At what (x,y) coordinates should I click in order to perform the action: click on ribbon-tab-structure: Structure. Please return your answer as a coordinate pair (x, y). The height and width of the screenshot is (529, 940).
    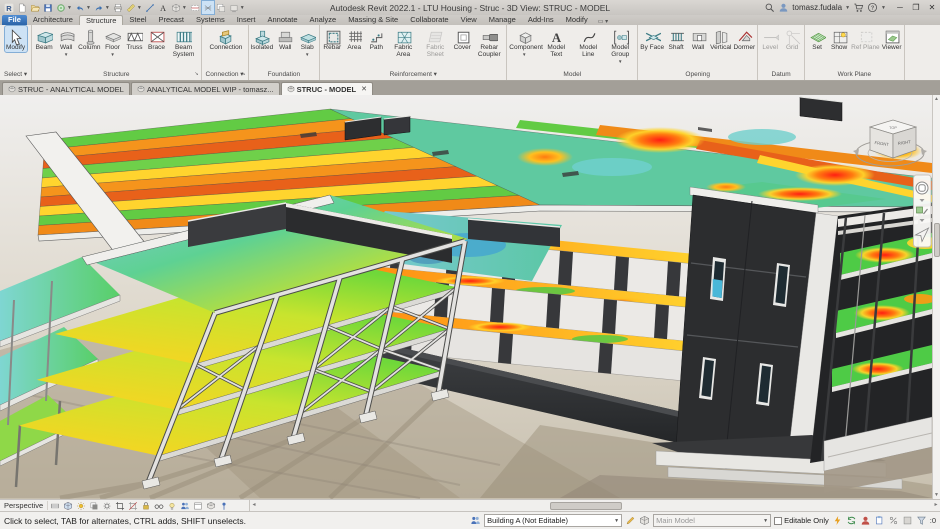
    Looking at the image, I should click on (101, 20).